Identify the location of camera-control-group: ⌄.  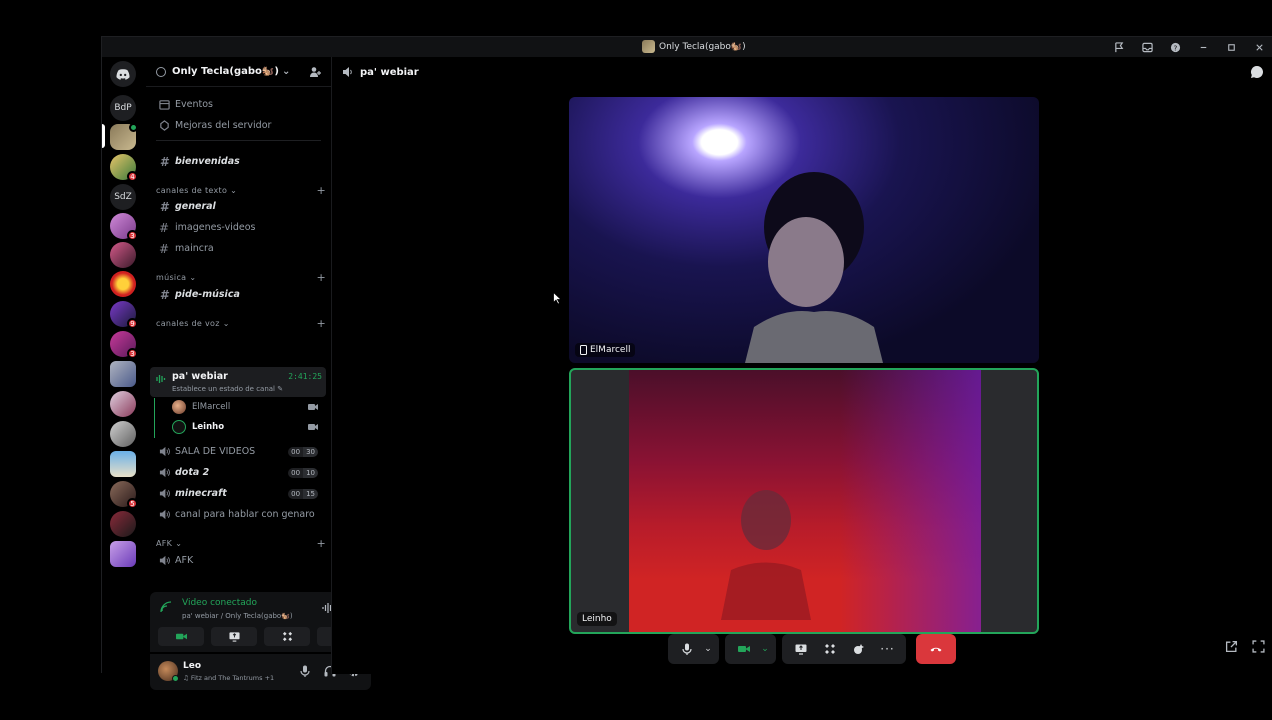
(750, 649).